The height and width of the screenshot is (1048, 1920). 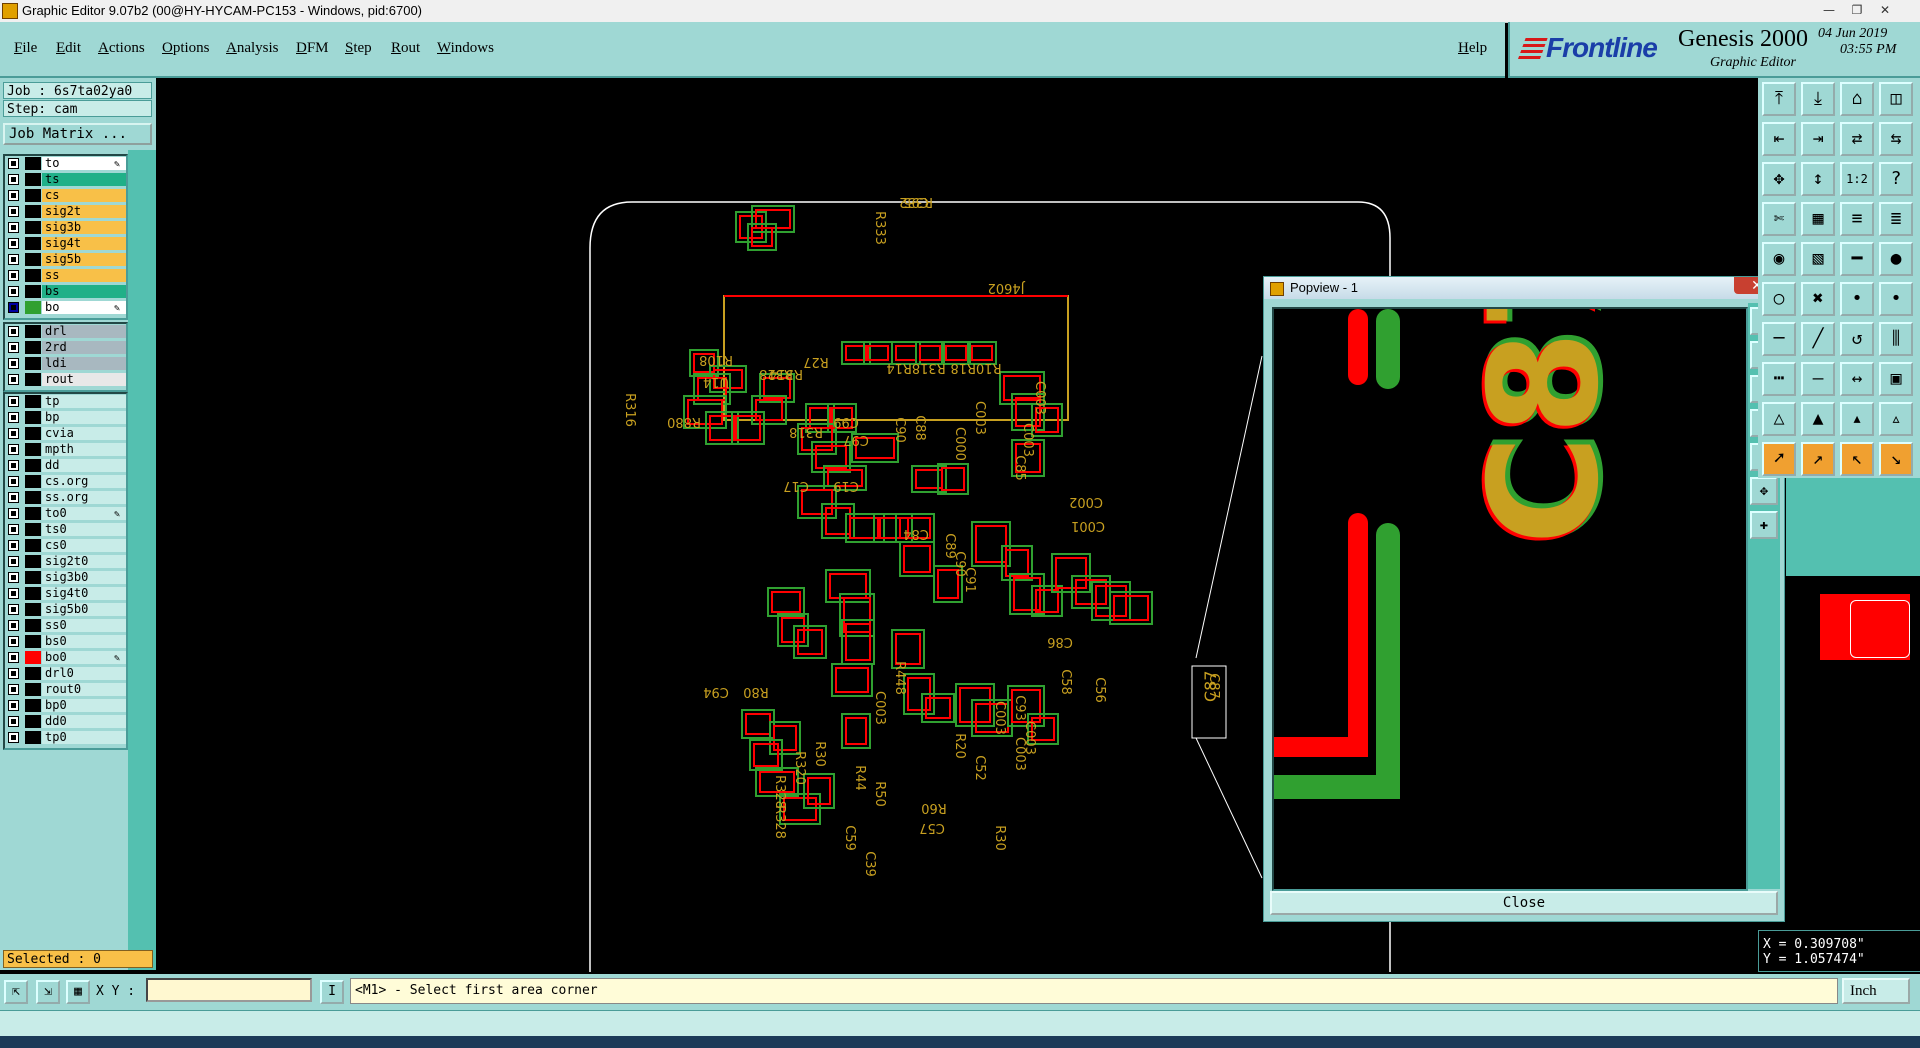 I want to click on layer-name: ss, so click(x=84, y=275).